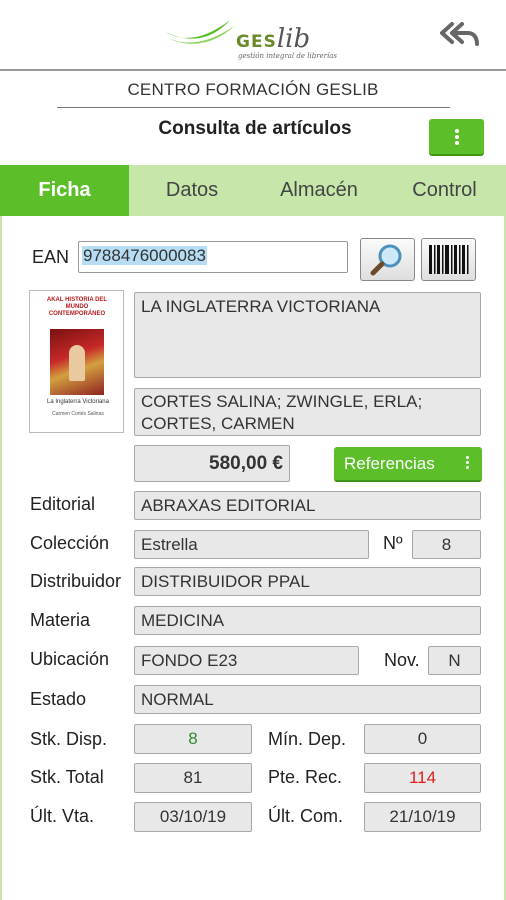 The width and height of the screenshot is (506, 900). What do you see at coordinates (307, 739) in the screenshot?
I see `min-dep-label: Mín. Dep.` at bounding box center [307, 739].